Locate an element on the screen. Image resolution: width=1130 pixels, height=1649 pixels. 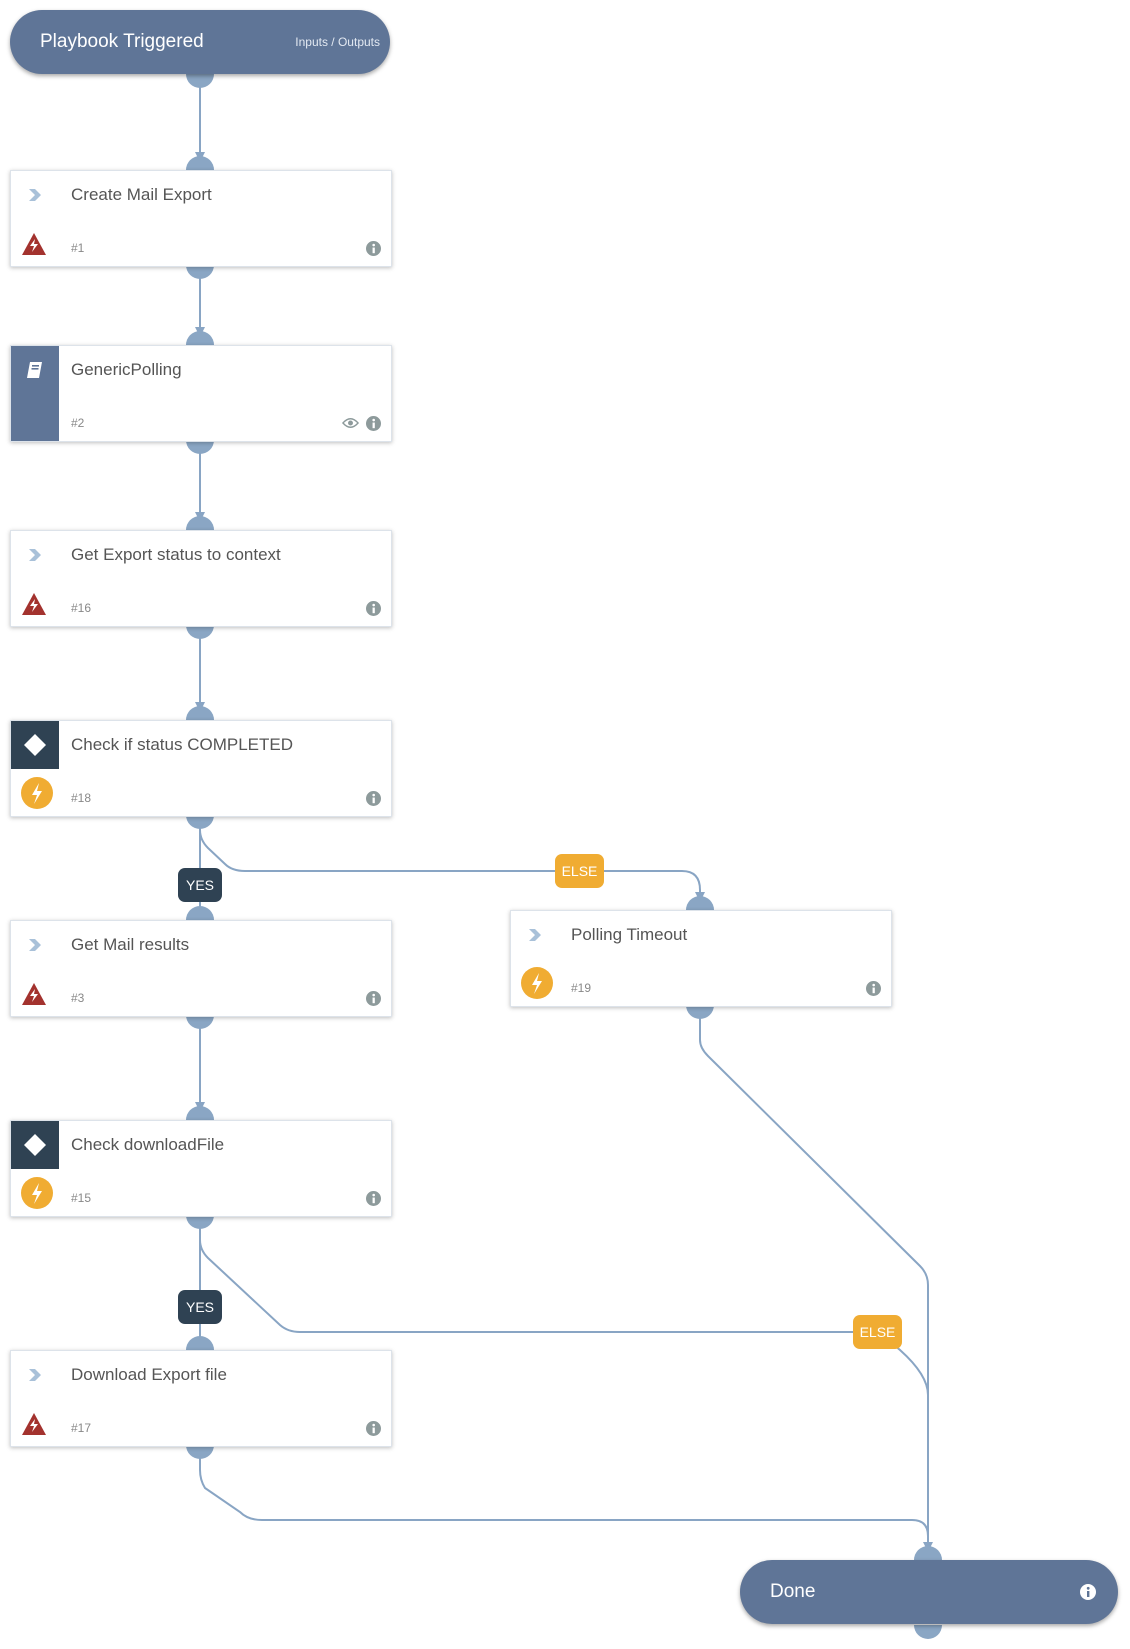
subplaybook-book-icon is located at coordinates (35, 393).